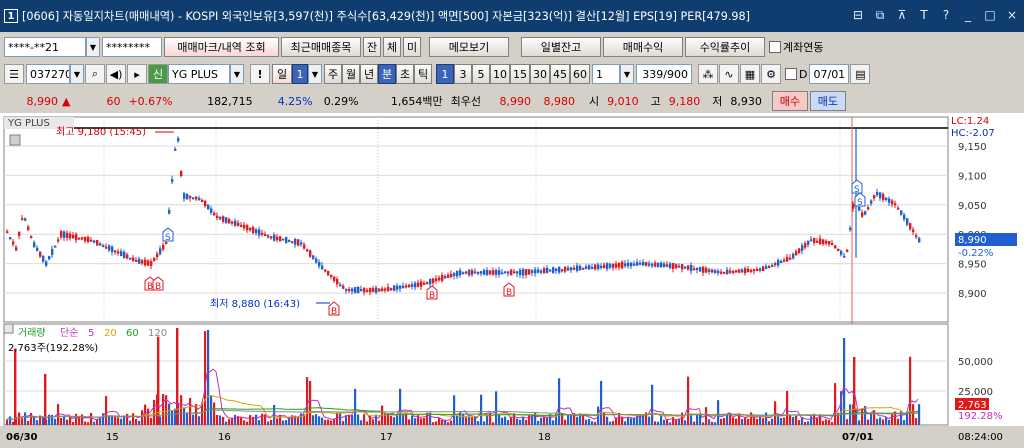 This screenshot has height=448, width=1024. What do you see at coordinates (750, 74) in the screenshot?
I see `grid-icon: ▦` at bounding box center [750, 74].